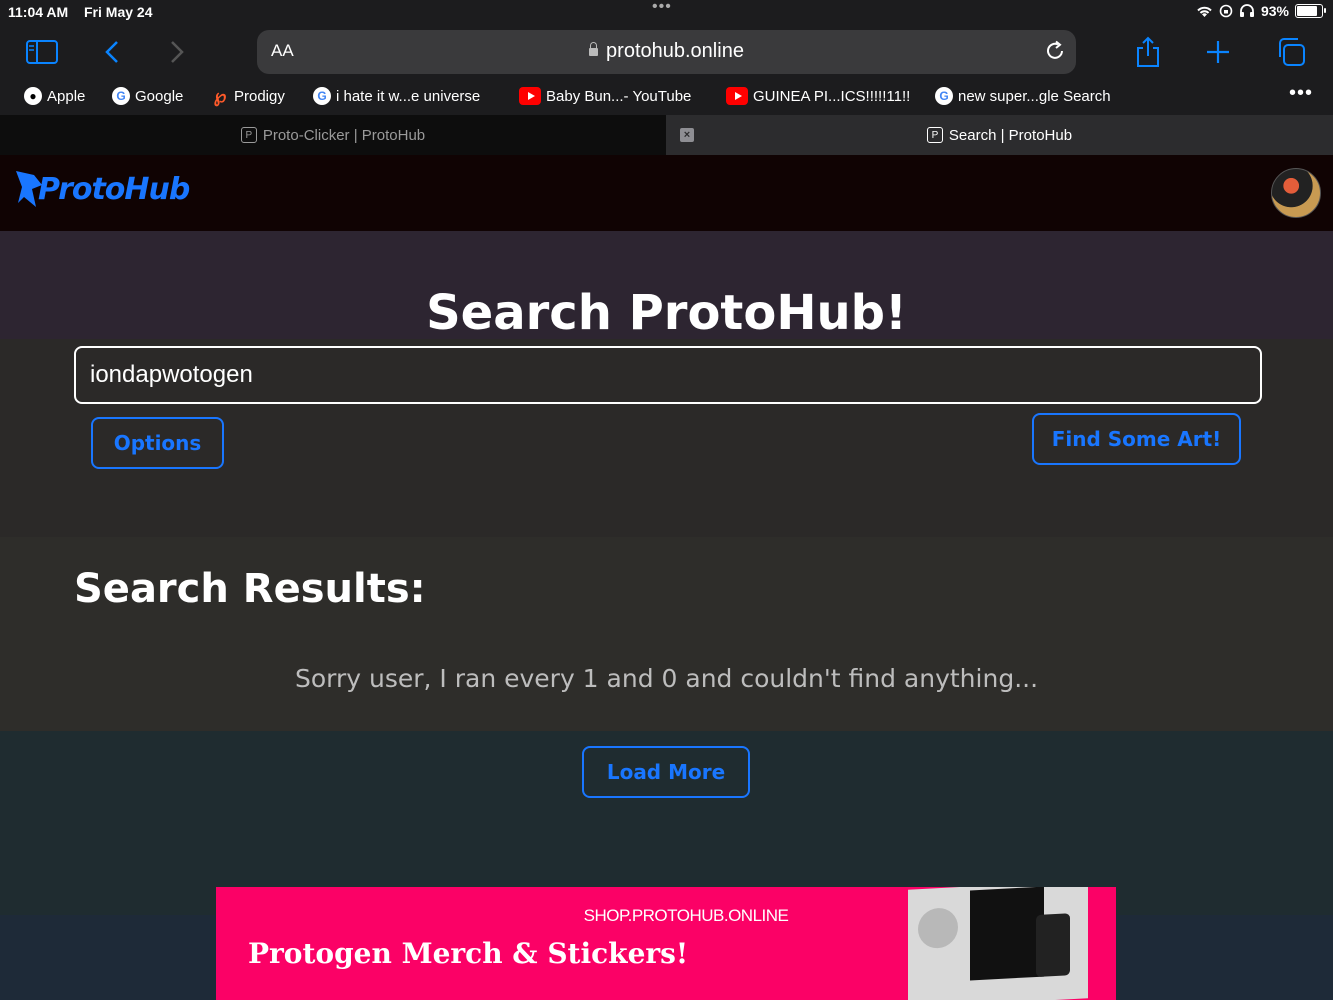 The height and width of the screenshot is (1000, 1333). What do you see at coordinates (666, 772) in the screenshot?
I see `load-more-button: Load More` at bounding box center [666, 772].